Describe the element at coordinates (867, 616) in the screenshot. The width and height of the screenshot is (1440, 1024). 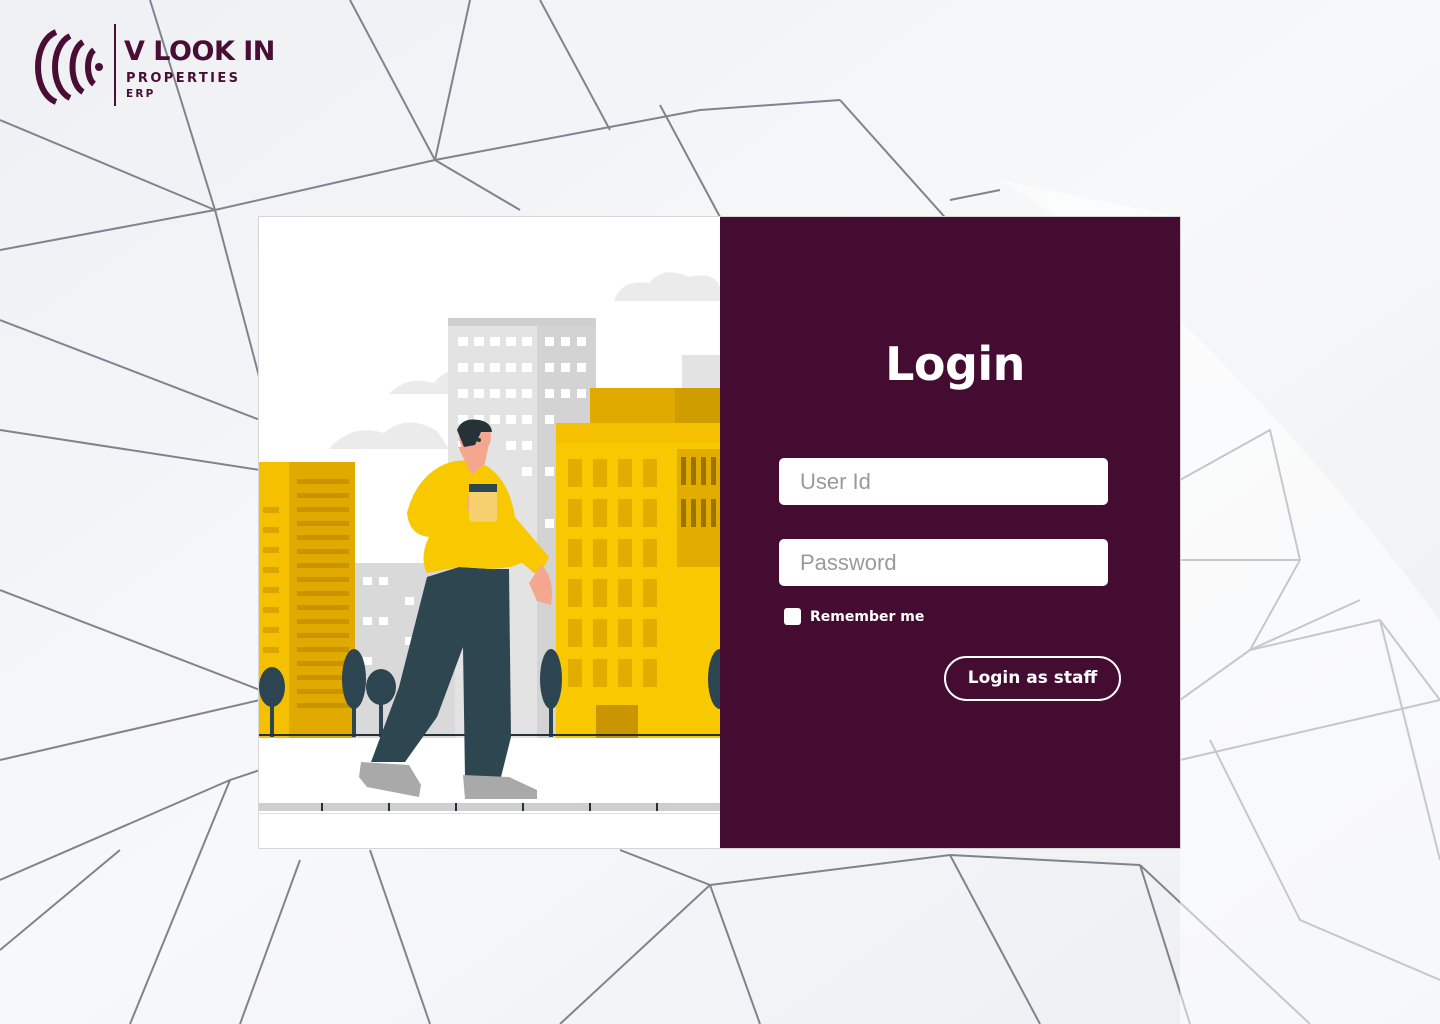
I see `remember-me-label: Remember me` at that location.